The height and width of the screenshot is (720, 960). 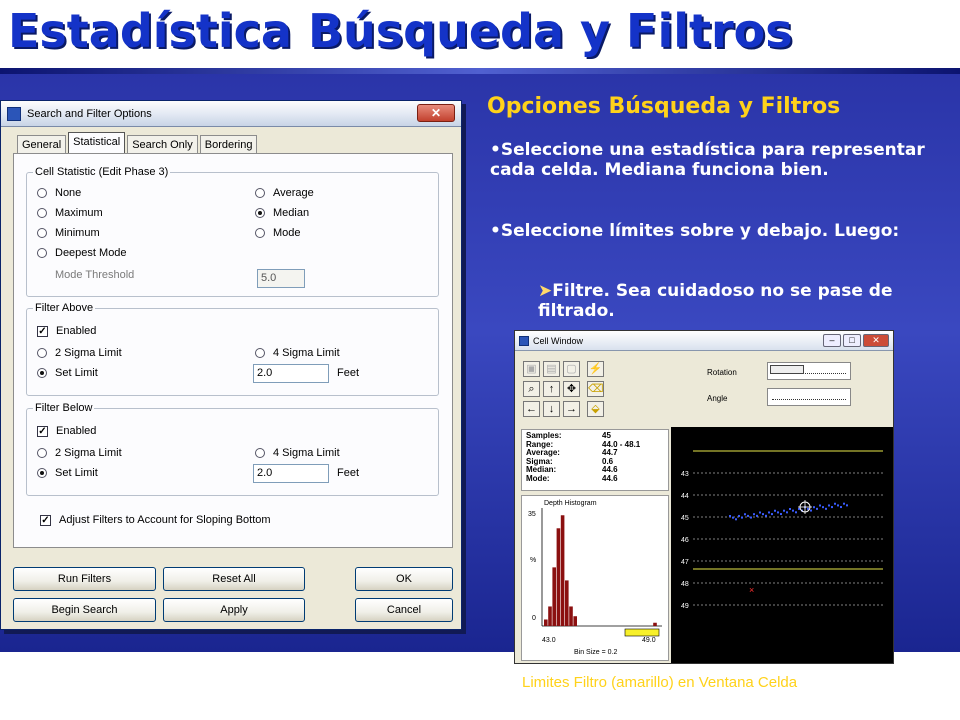 What do you see at coordinates (42, 431) in the screenshot?
I see `filter-below-enabled-checkbox: ✓` at bounding box center [42, 431].